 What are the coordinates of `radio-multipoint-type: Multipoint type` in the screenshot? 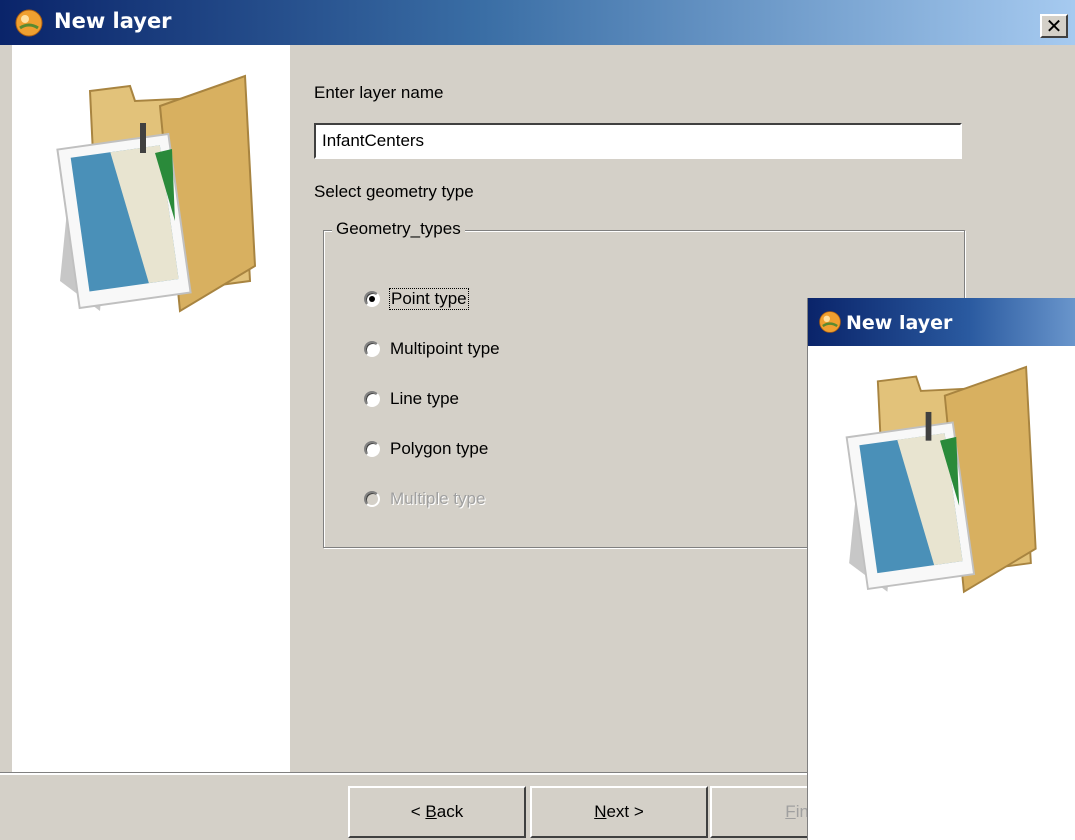 It's located at (432, 349).